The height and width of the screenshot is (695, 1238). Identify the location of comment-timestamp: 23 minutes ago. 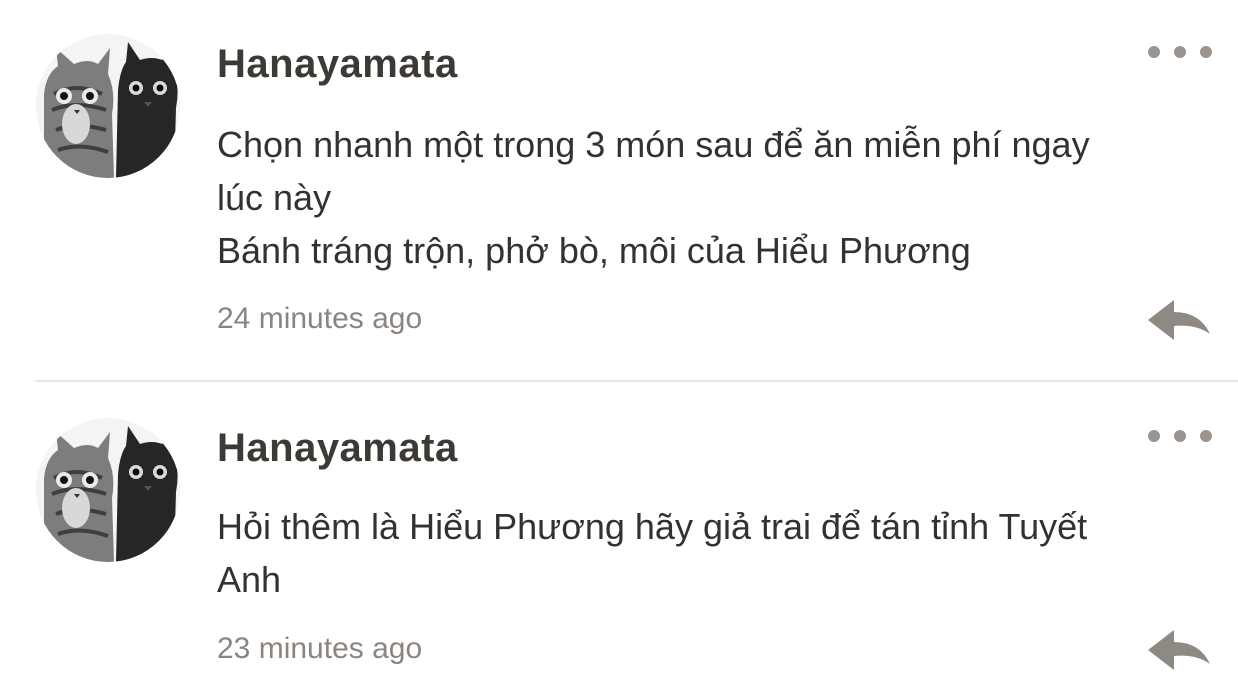
(320, 648).